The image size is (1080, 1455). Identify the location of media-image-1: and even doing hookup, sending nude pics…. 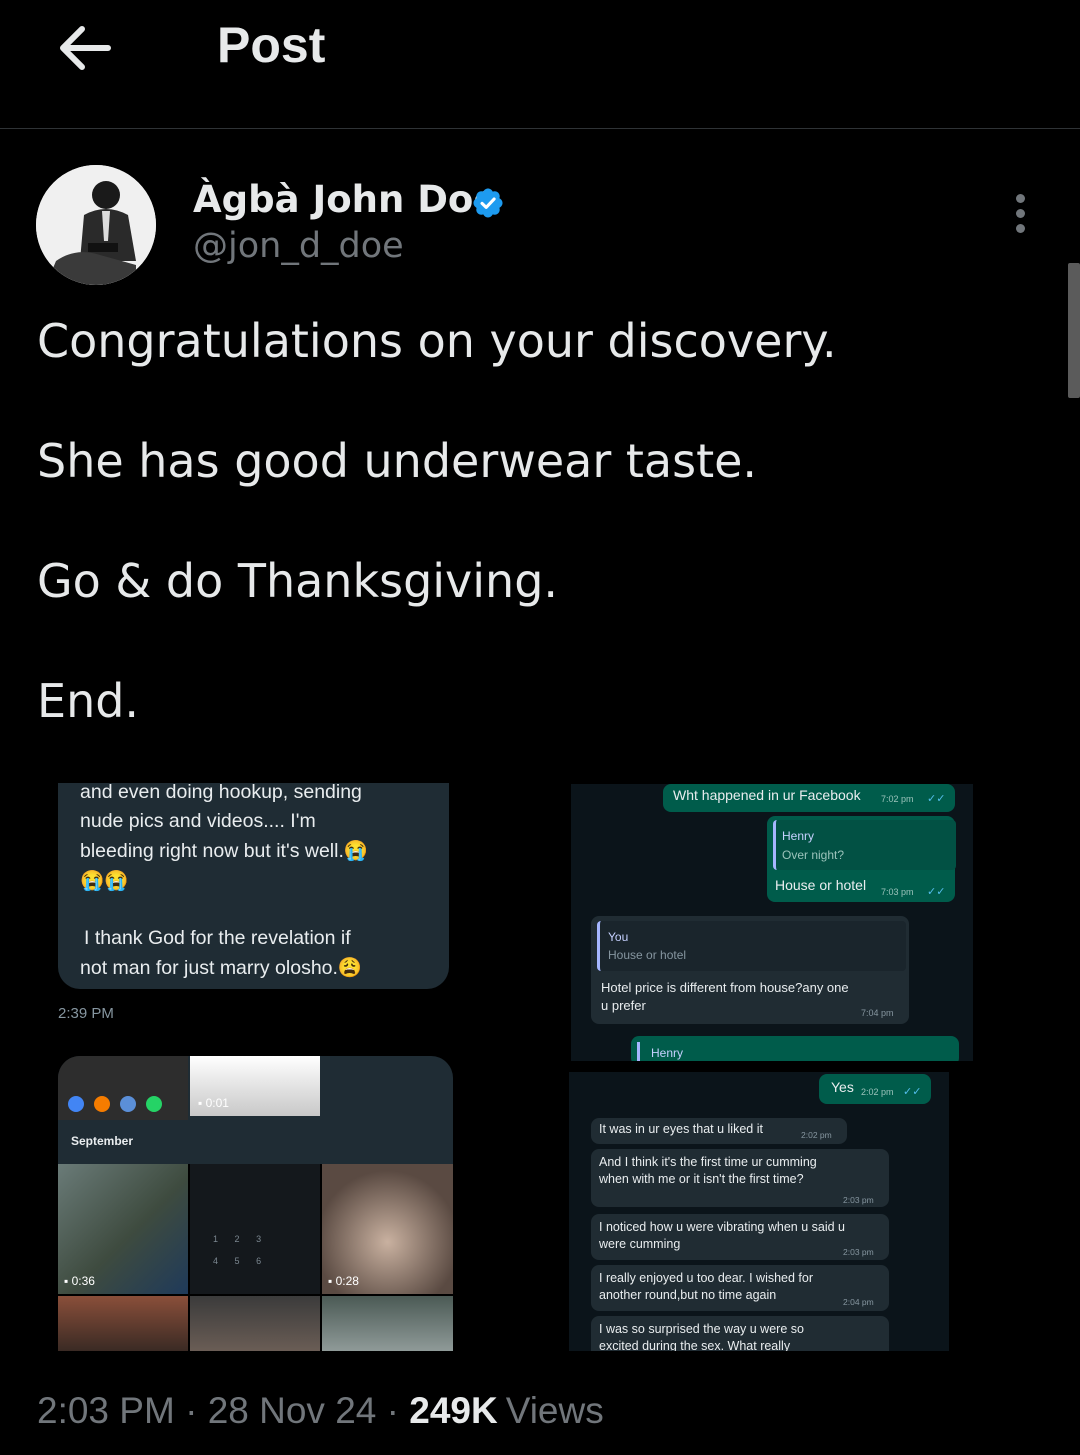
(255, 908).